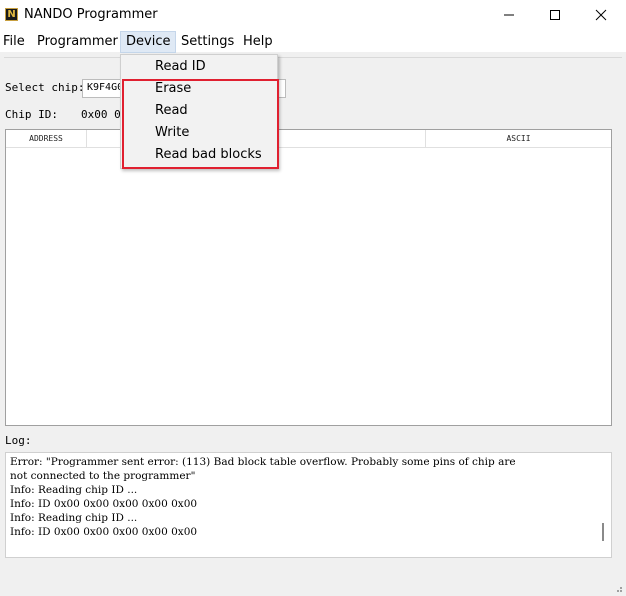 This screenshot has width=626, height=596. What do you see at coordinates (603, 532) in the screenshot?
I see `log-scrollbar-thumb` at bounding box center [603, 532].